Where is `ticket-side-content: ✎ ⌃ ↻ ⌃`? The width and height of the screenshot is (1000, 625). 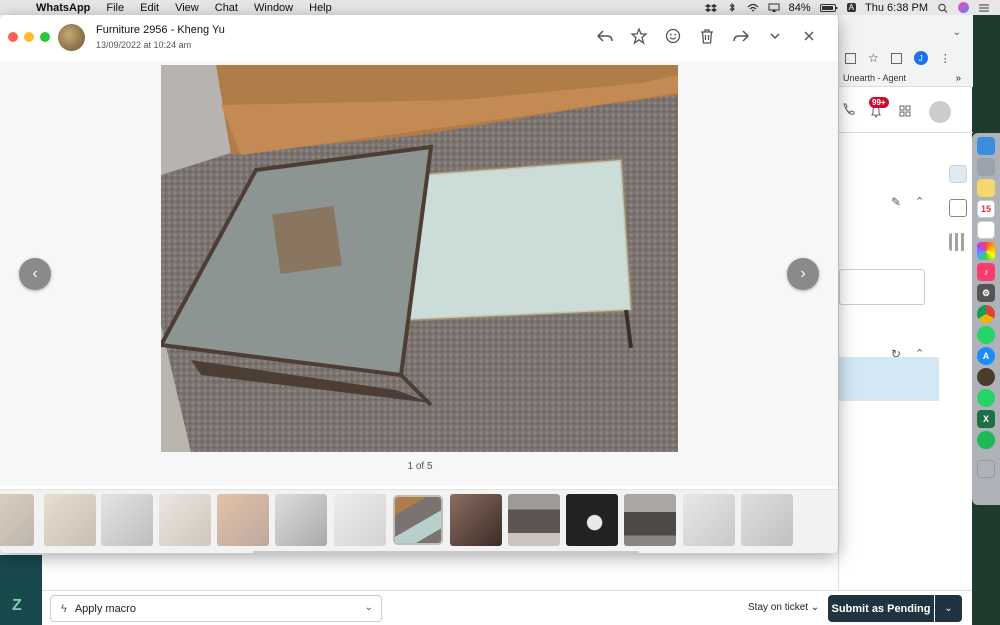 ticket-side-content: ✎ ⌃ ↻ ⌃ is located at coordinates (889, 373).